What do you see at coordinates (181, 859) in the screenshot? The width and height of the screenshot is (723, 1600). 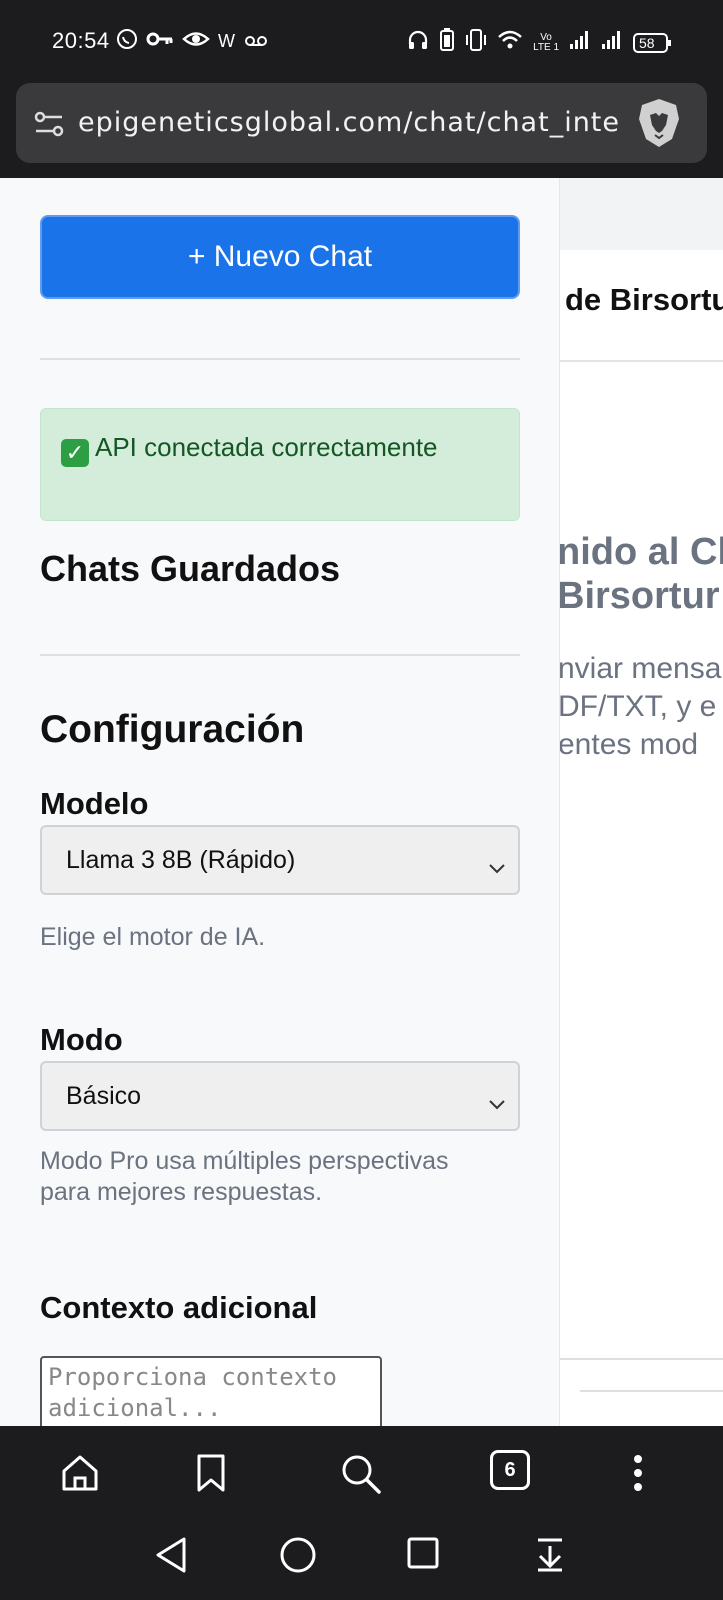 I see `model-select-value: Llama 3 8B (Rápido)` at bounding box center [181, 859].